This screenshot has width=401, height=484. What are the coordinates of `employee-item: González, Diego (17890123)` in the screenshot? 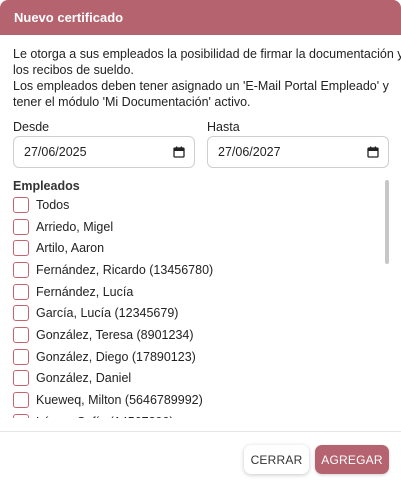 It's located at (190, 357).